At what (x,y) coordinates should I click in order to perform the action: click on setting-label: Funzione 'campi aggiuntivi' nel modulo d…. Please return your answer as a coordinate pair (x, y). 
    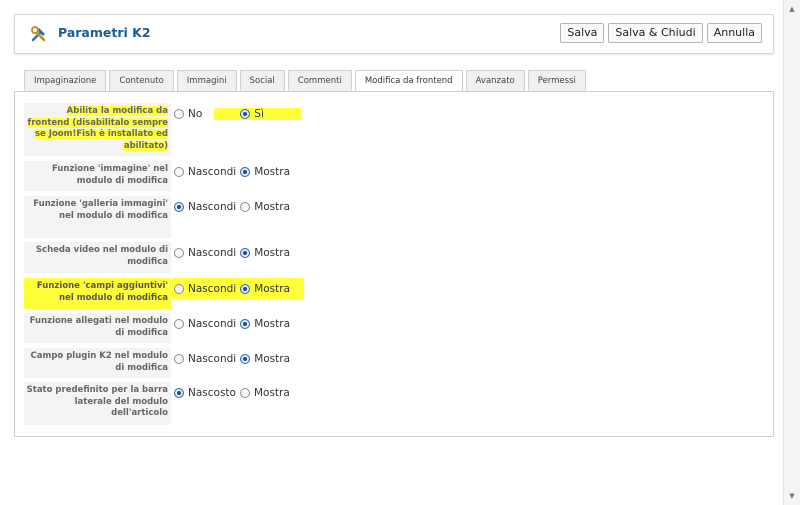
    Looking at the image, I should click on (97, 293).